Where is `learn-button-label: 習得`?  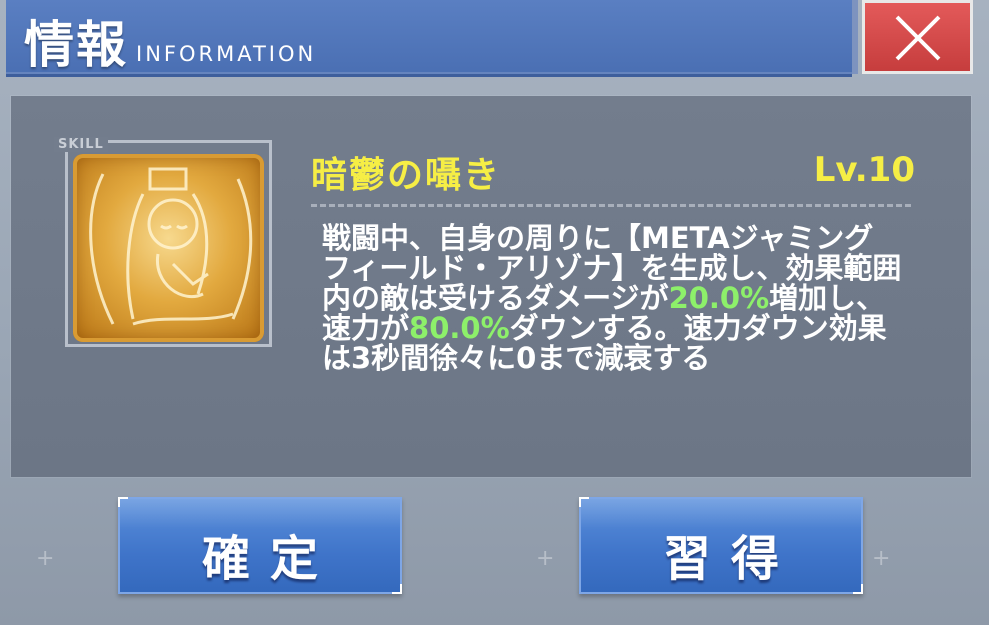 learn-button-label: 習得 is located at coordinates (730, 559).